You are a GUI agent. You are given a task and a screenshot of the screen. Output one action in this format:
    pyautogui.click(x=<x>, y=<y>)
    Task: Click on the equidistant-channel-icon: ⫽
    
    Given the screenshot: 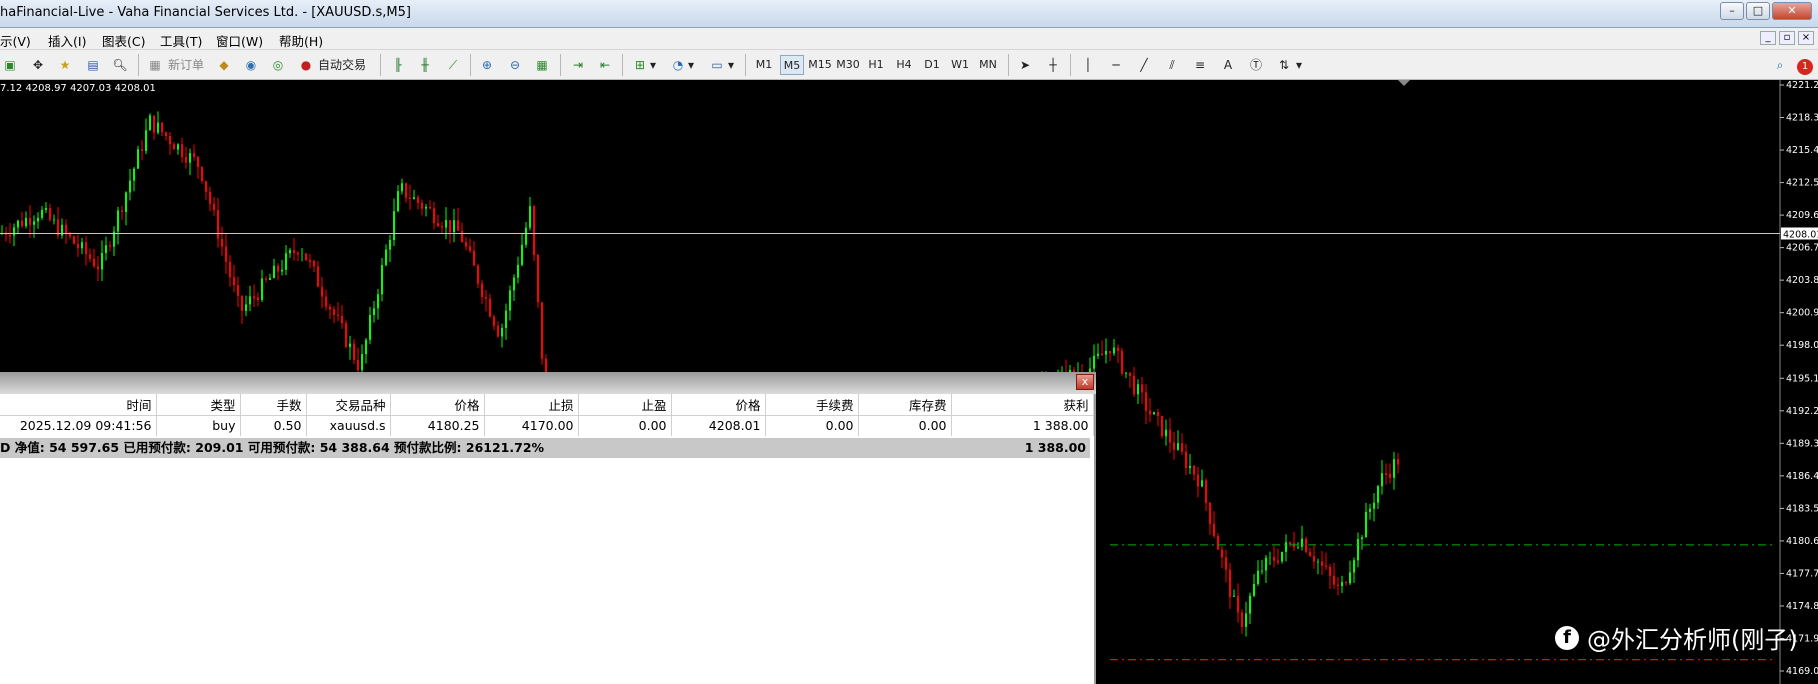 What is the action you would take?
    pyautogui.click(x=1172, y=65)
    